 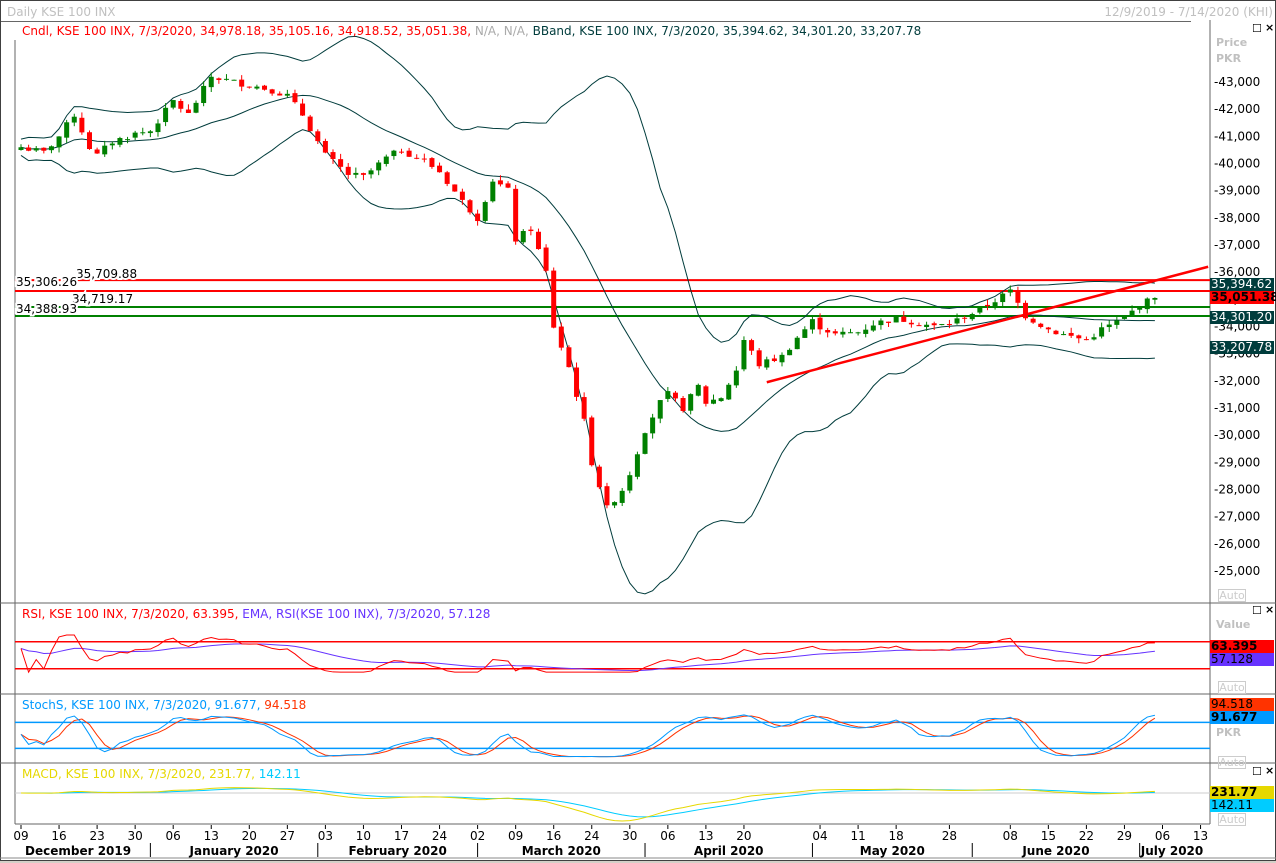 What do you see at coordinates (1257, 610) in the screenshot?
I see `rsi-maximize-icon: ☐` at bounding box center [1257, 610].